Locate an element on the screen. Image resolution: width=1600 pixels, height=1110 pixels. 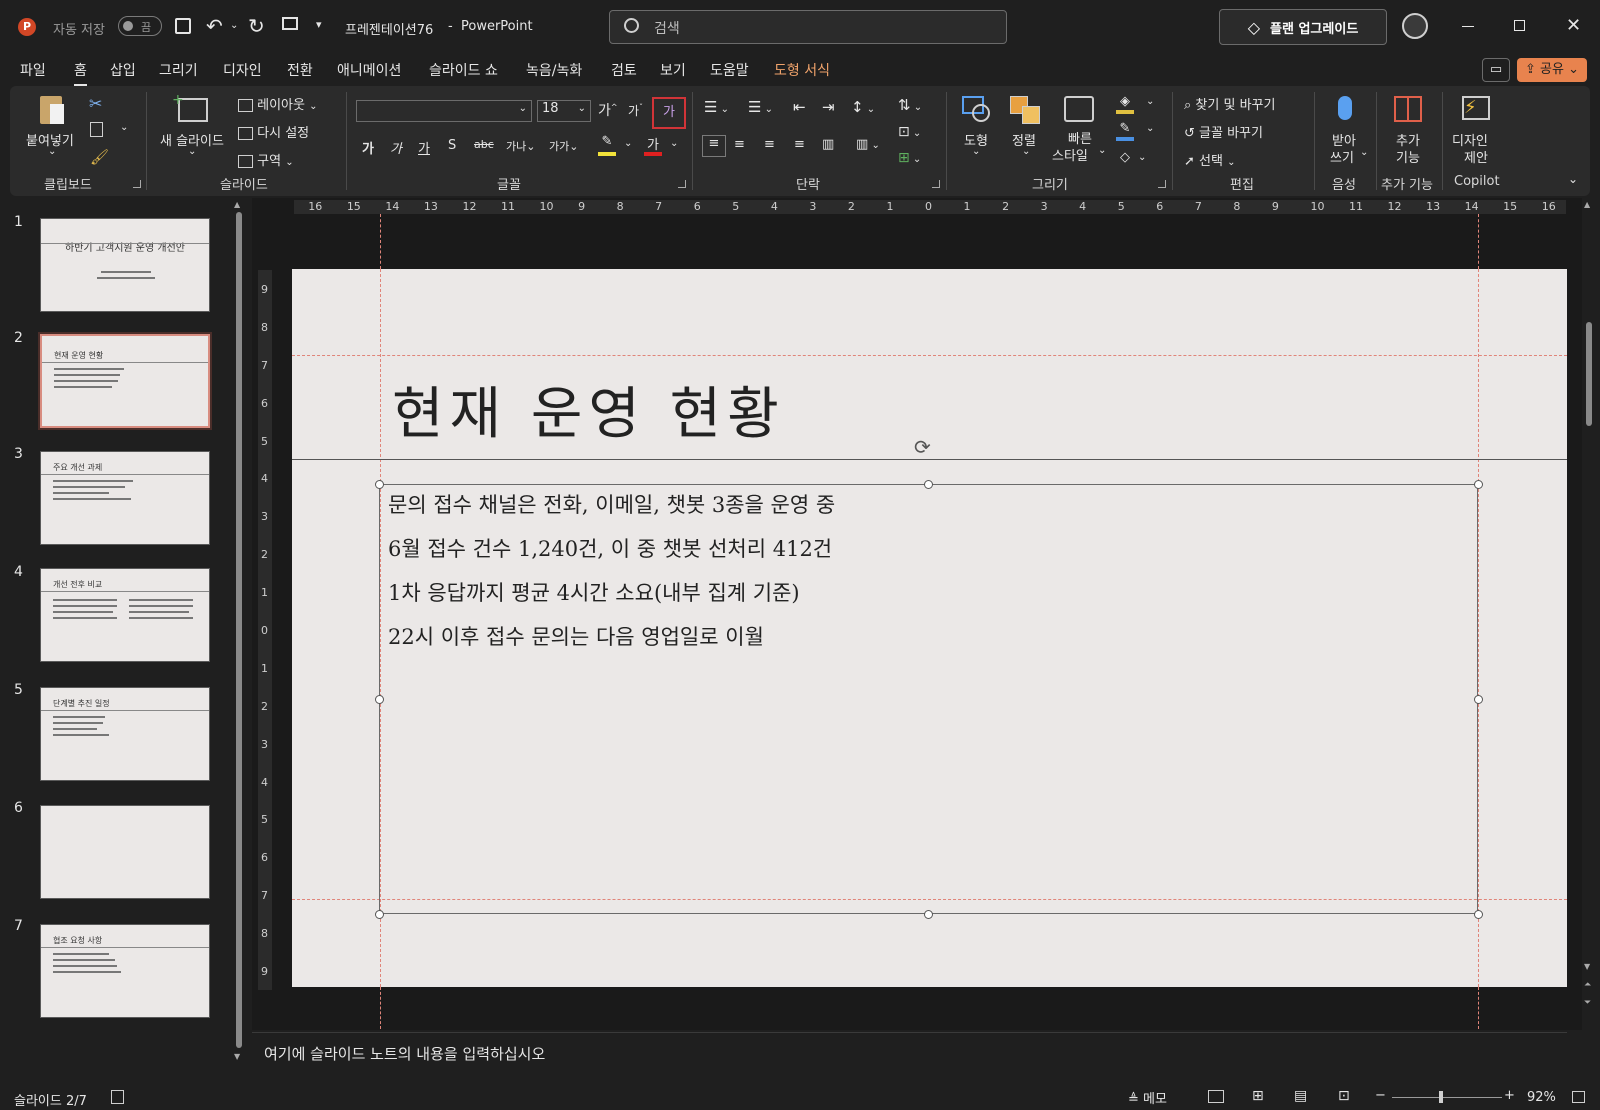
comments-icon: ▭ is located at coordinates (1496, 70).